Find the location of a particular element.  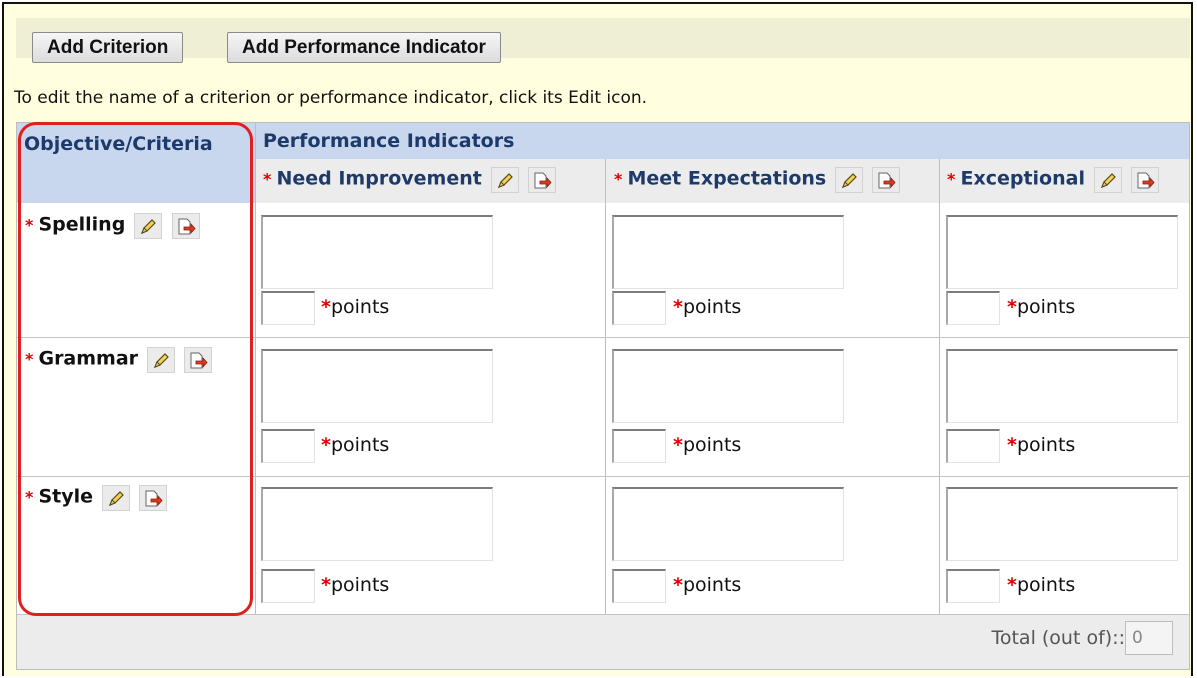

criterion-grammar: * Grammar is located at coordinates (119, 360).